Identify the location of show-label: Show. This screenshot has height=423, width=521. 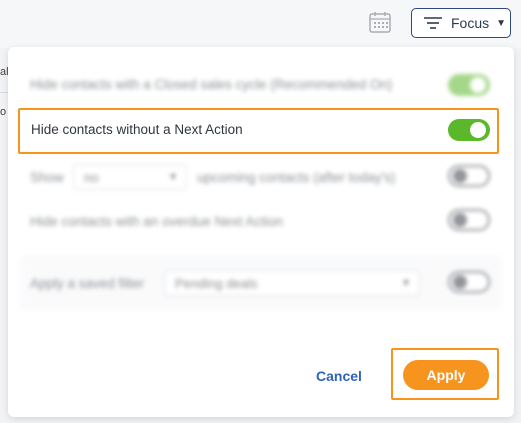
(47, 177).